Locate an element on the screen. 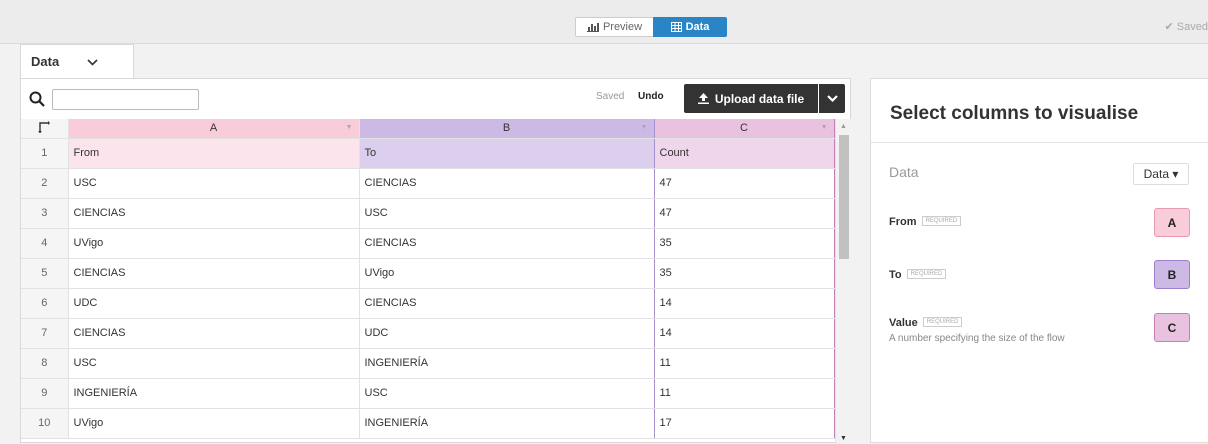 This screenshot has height=444, width=1208. panel-title: Select columns to visualise is located at coordinates (1014, 113).